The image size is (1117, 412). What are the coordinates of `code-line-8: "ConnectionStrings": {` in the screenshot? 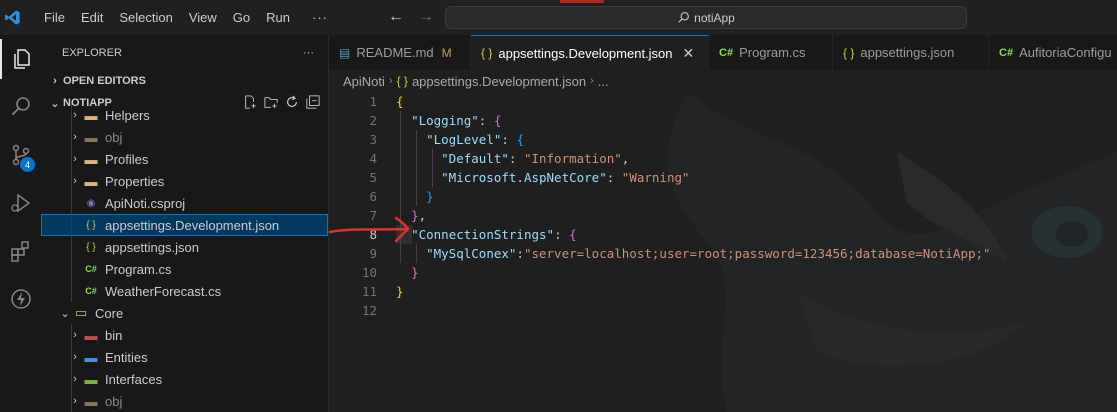 It's located at (494, 234).